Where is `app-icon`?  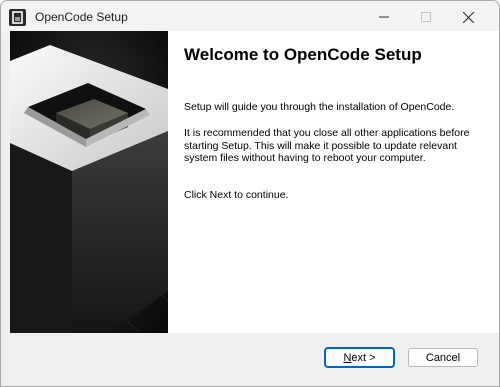 app-icon is located at coordinates (17, 17).